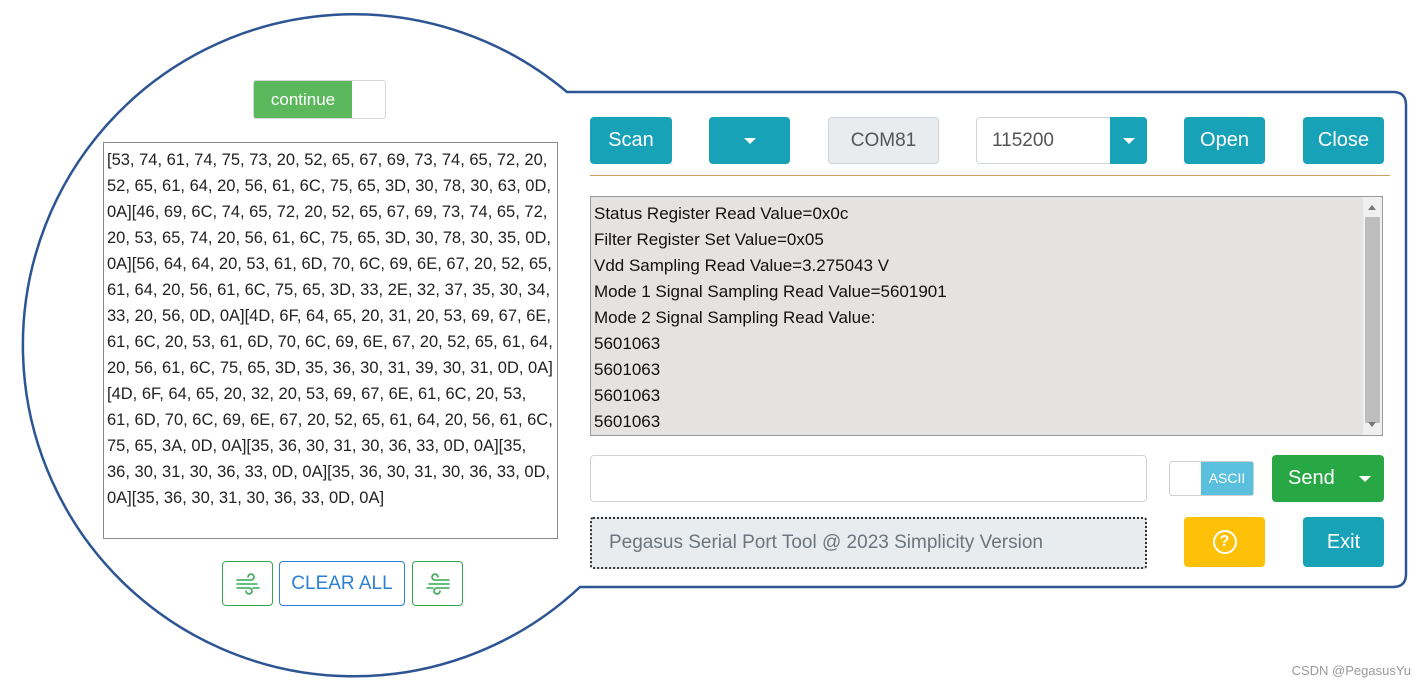  What do you see at coordinates (1224, 140) in the screenshot?
I see `open-button: Open` at bounding box center [1224, 140].